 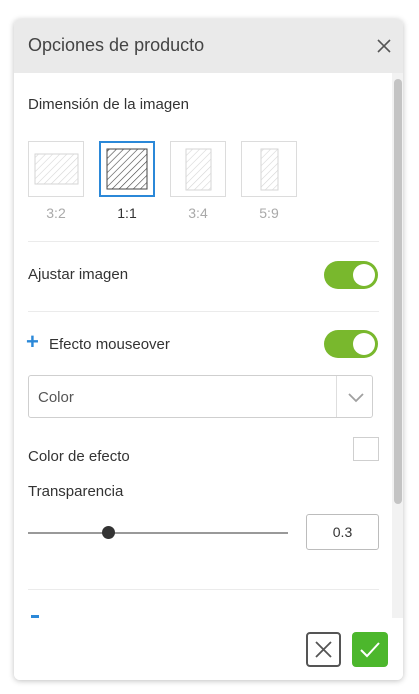 What do you see at coordinates (76, 491) in the screenshot?
I see `transparency-label: Transparencia` at bounding box center [76, 491].